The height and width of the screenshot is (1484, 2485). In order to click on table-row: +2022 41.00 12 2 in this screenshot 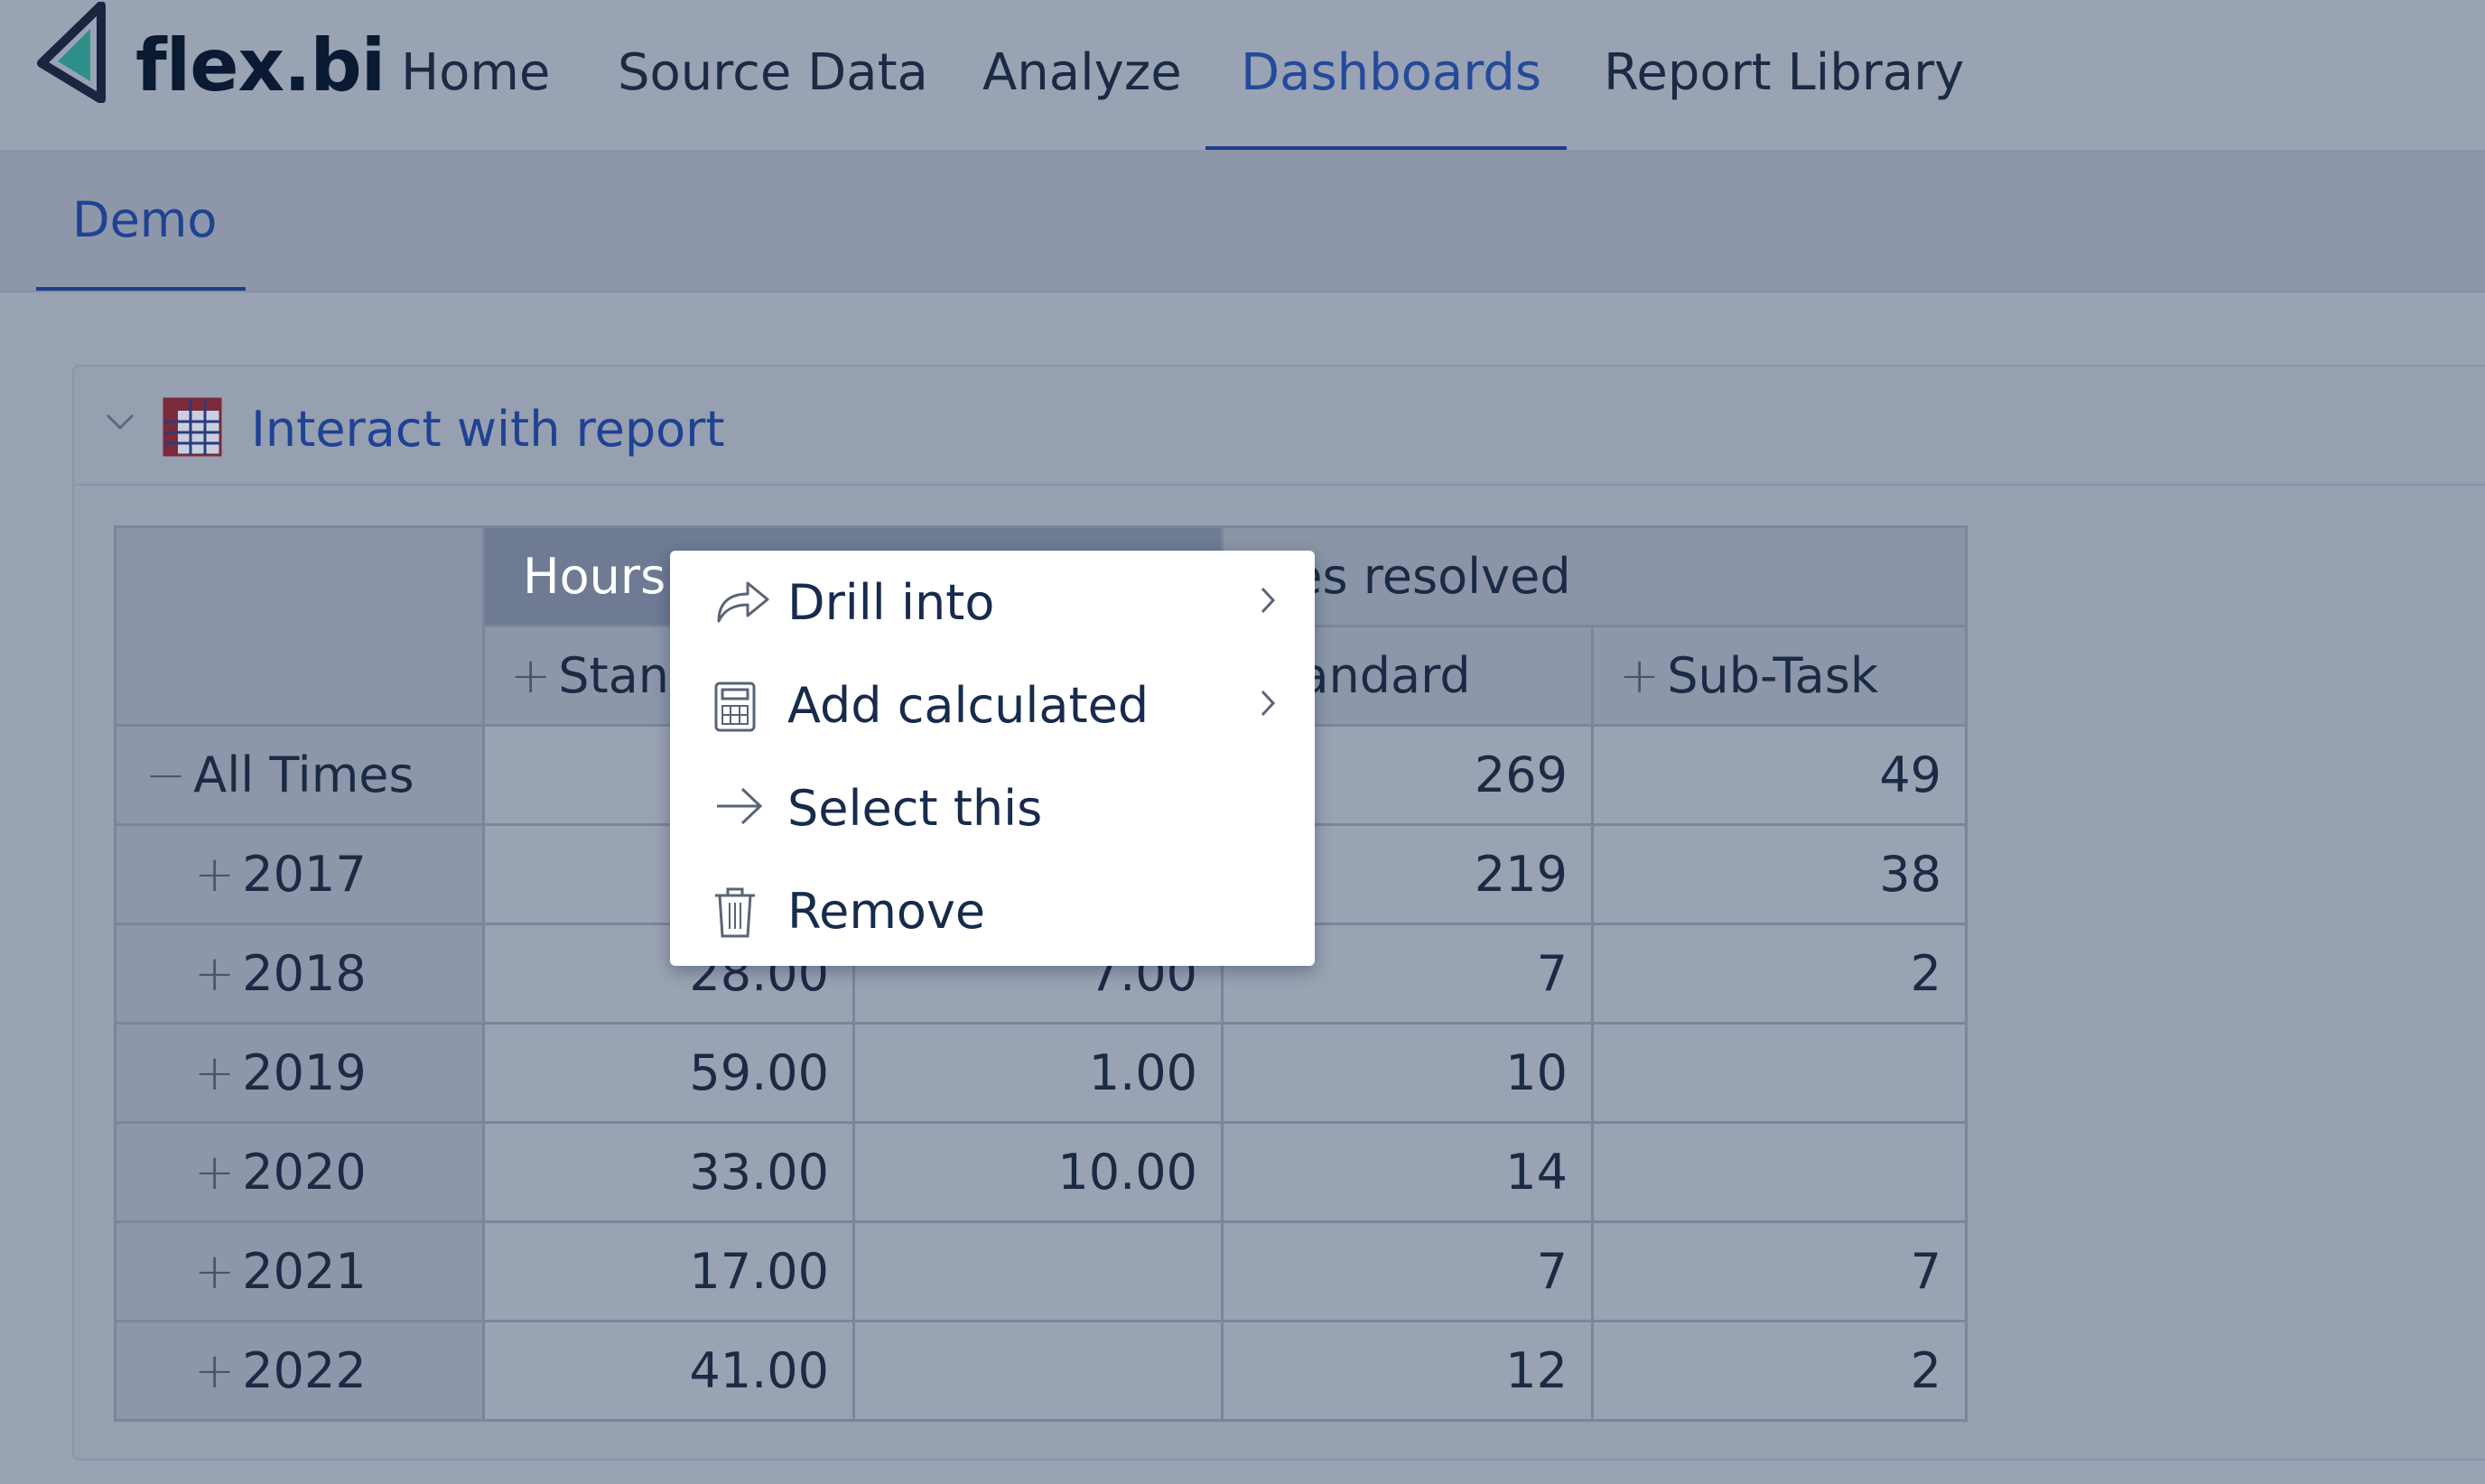, I will do `click(1041, 1371)`.